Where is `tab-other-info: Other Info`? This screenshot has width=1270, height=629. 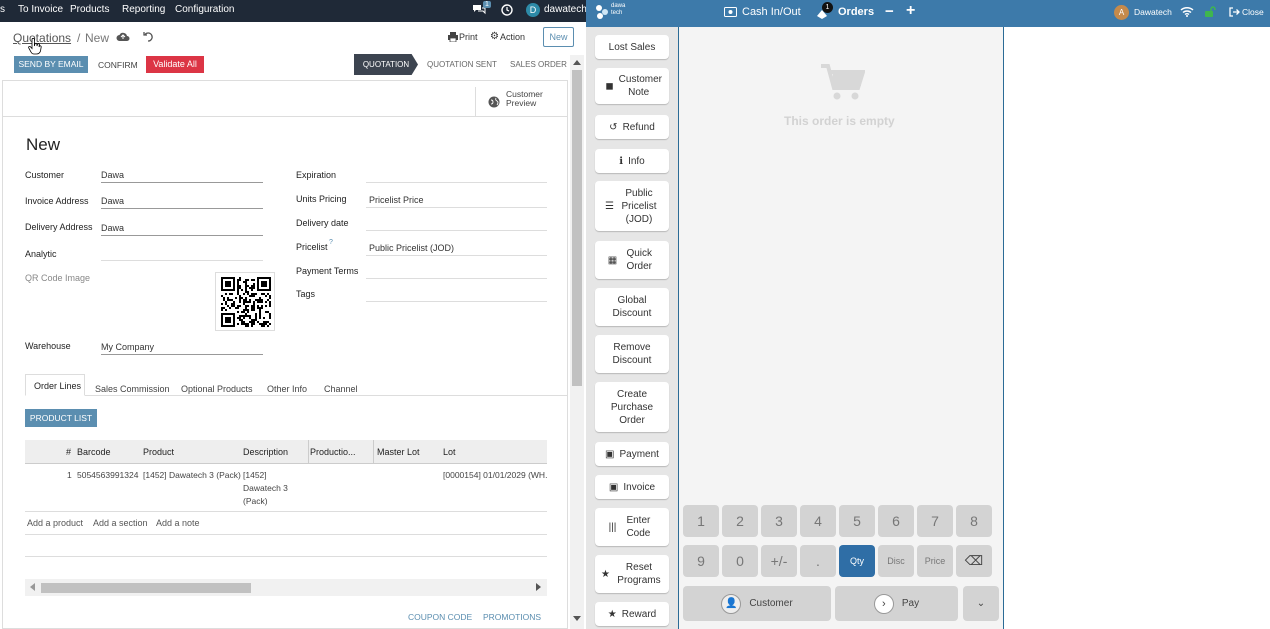 tab-other-info: Other Info is located at coordinates (287, 389).